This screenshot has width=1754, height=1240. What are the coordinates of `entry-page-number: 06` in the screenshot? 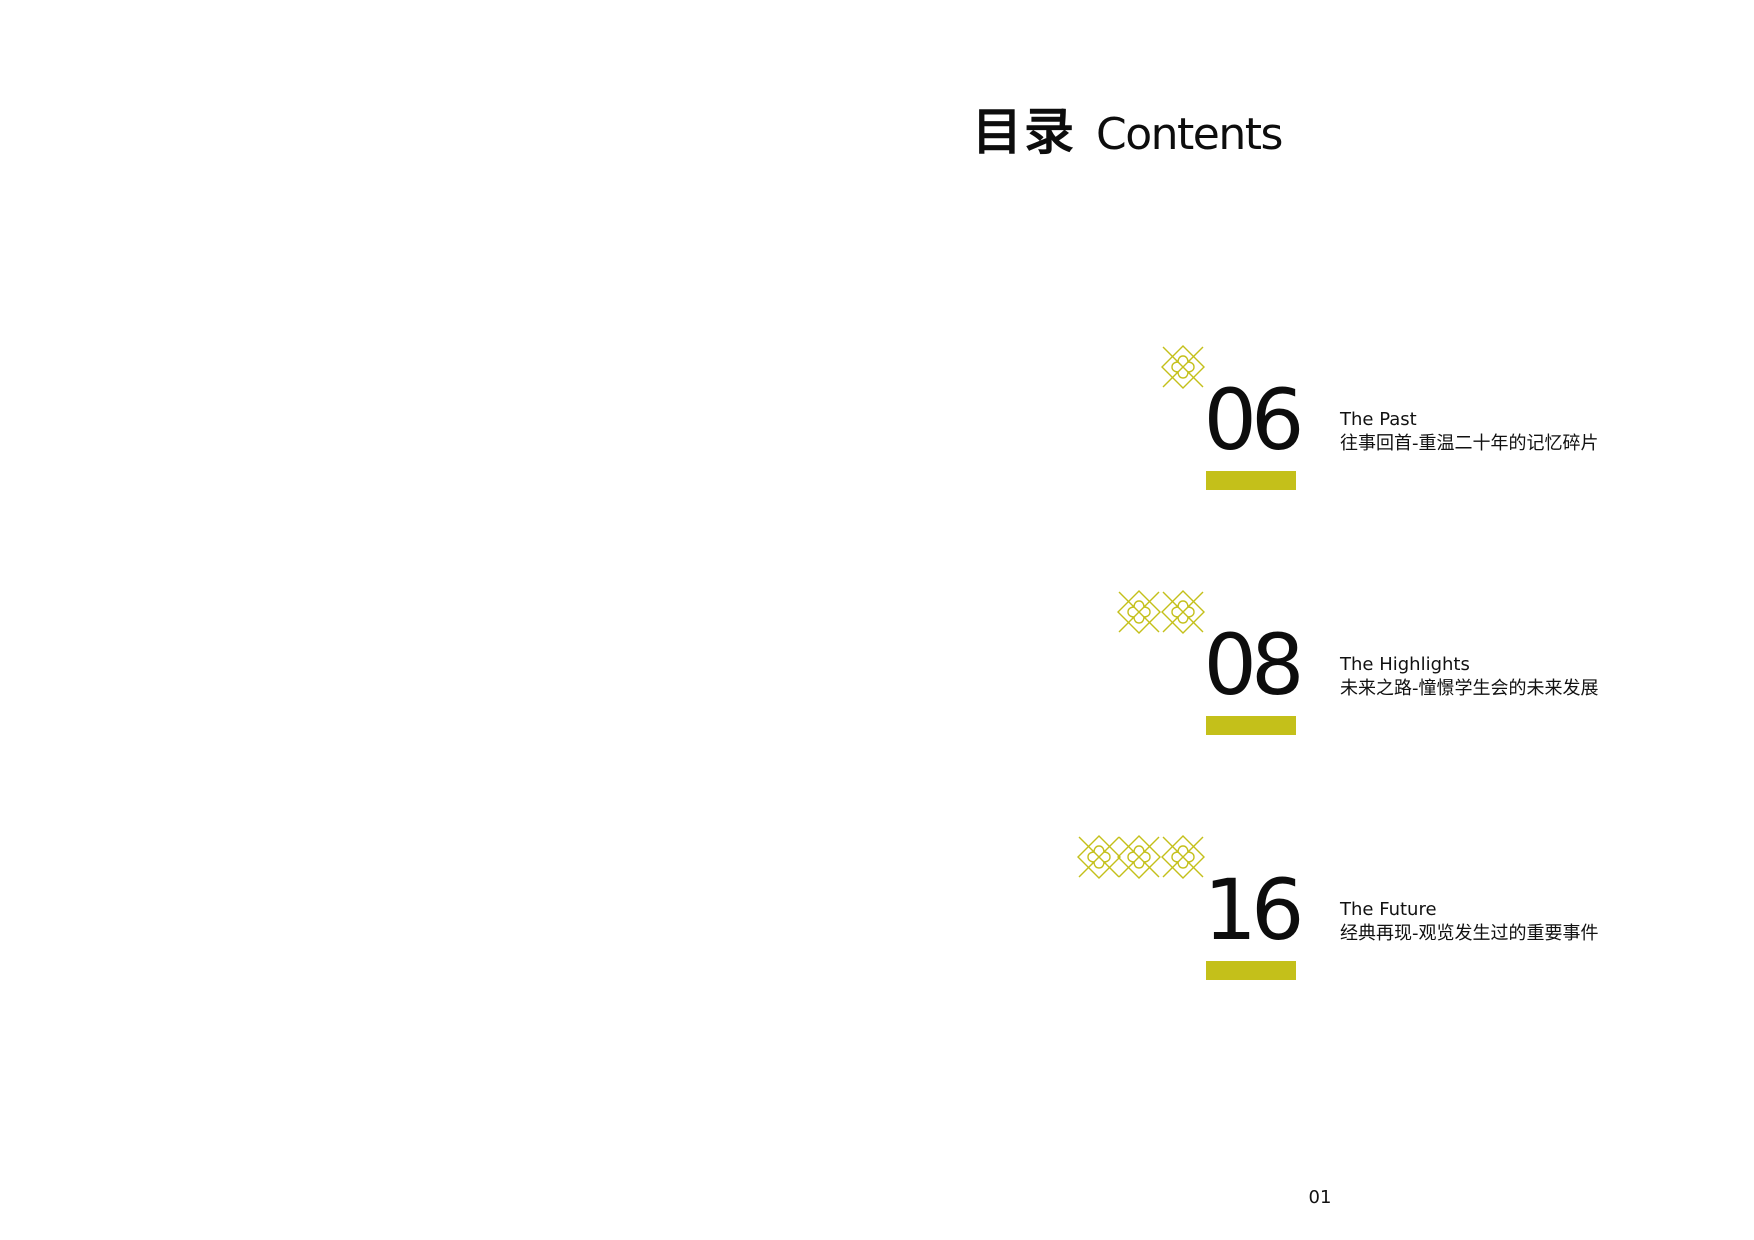 It's located at (1254, 420).